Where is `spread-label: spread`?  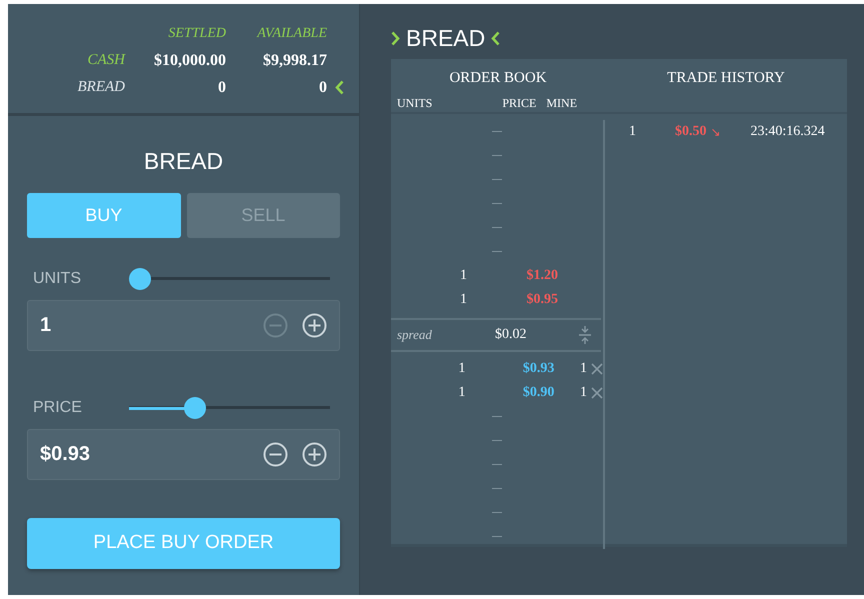 spread-label: spread is located at coordinates (415, 335).